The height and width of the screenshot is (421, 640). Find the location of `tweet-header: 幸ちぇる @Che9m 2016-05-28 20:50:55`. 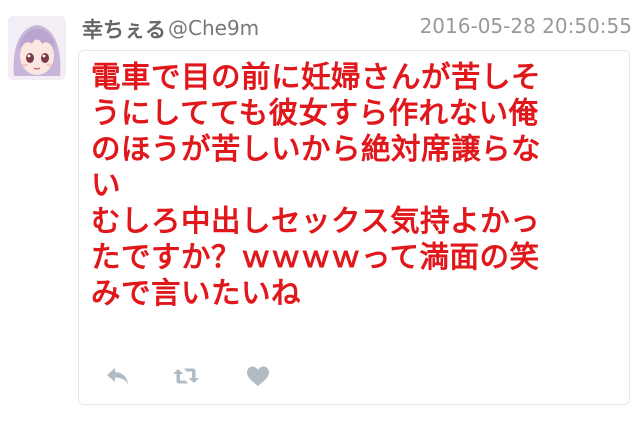

tweet-header: 幸ちぇる @Che9m 2016-05-28 20:50:55 is located at coordinates (357, 28).